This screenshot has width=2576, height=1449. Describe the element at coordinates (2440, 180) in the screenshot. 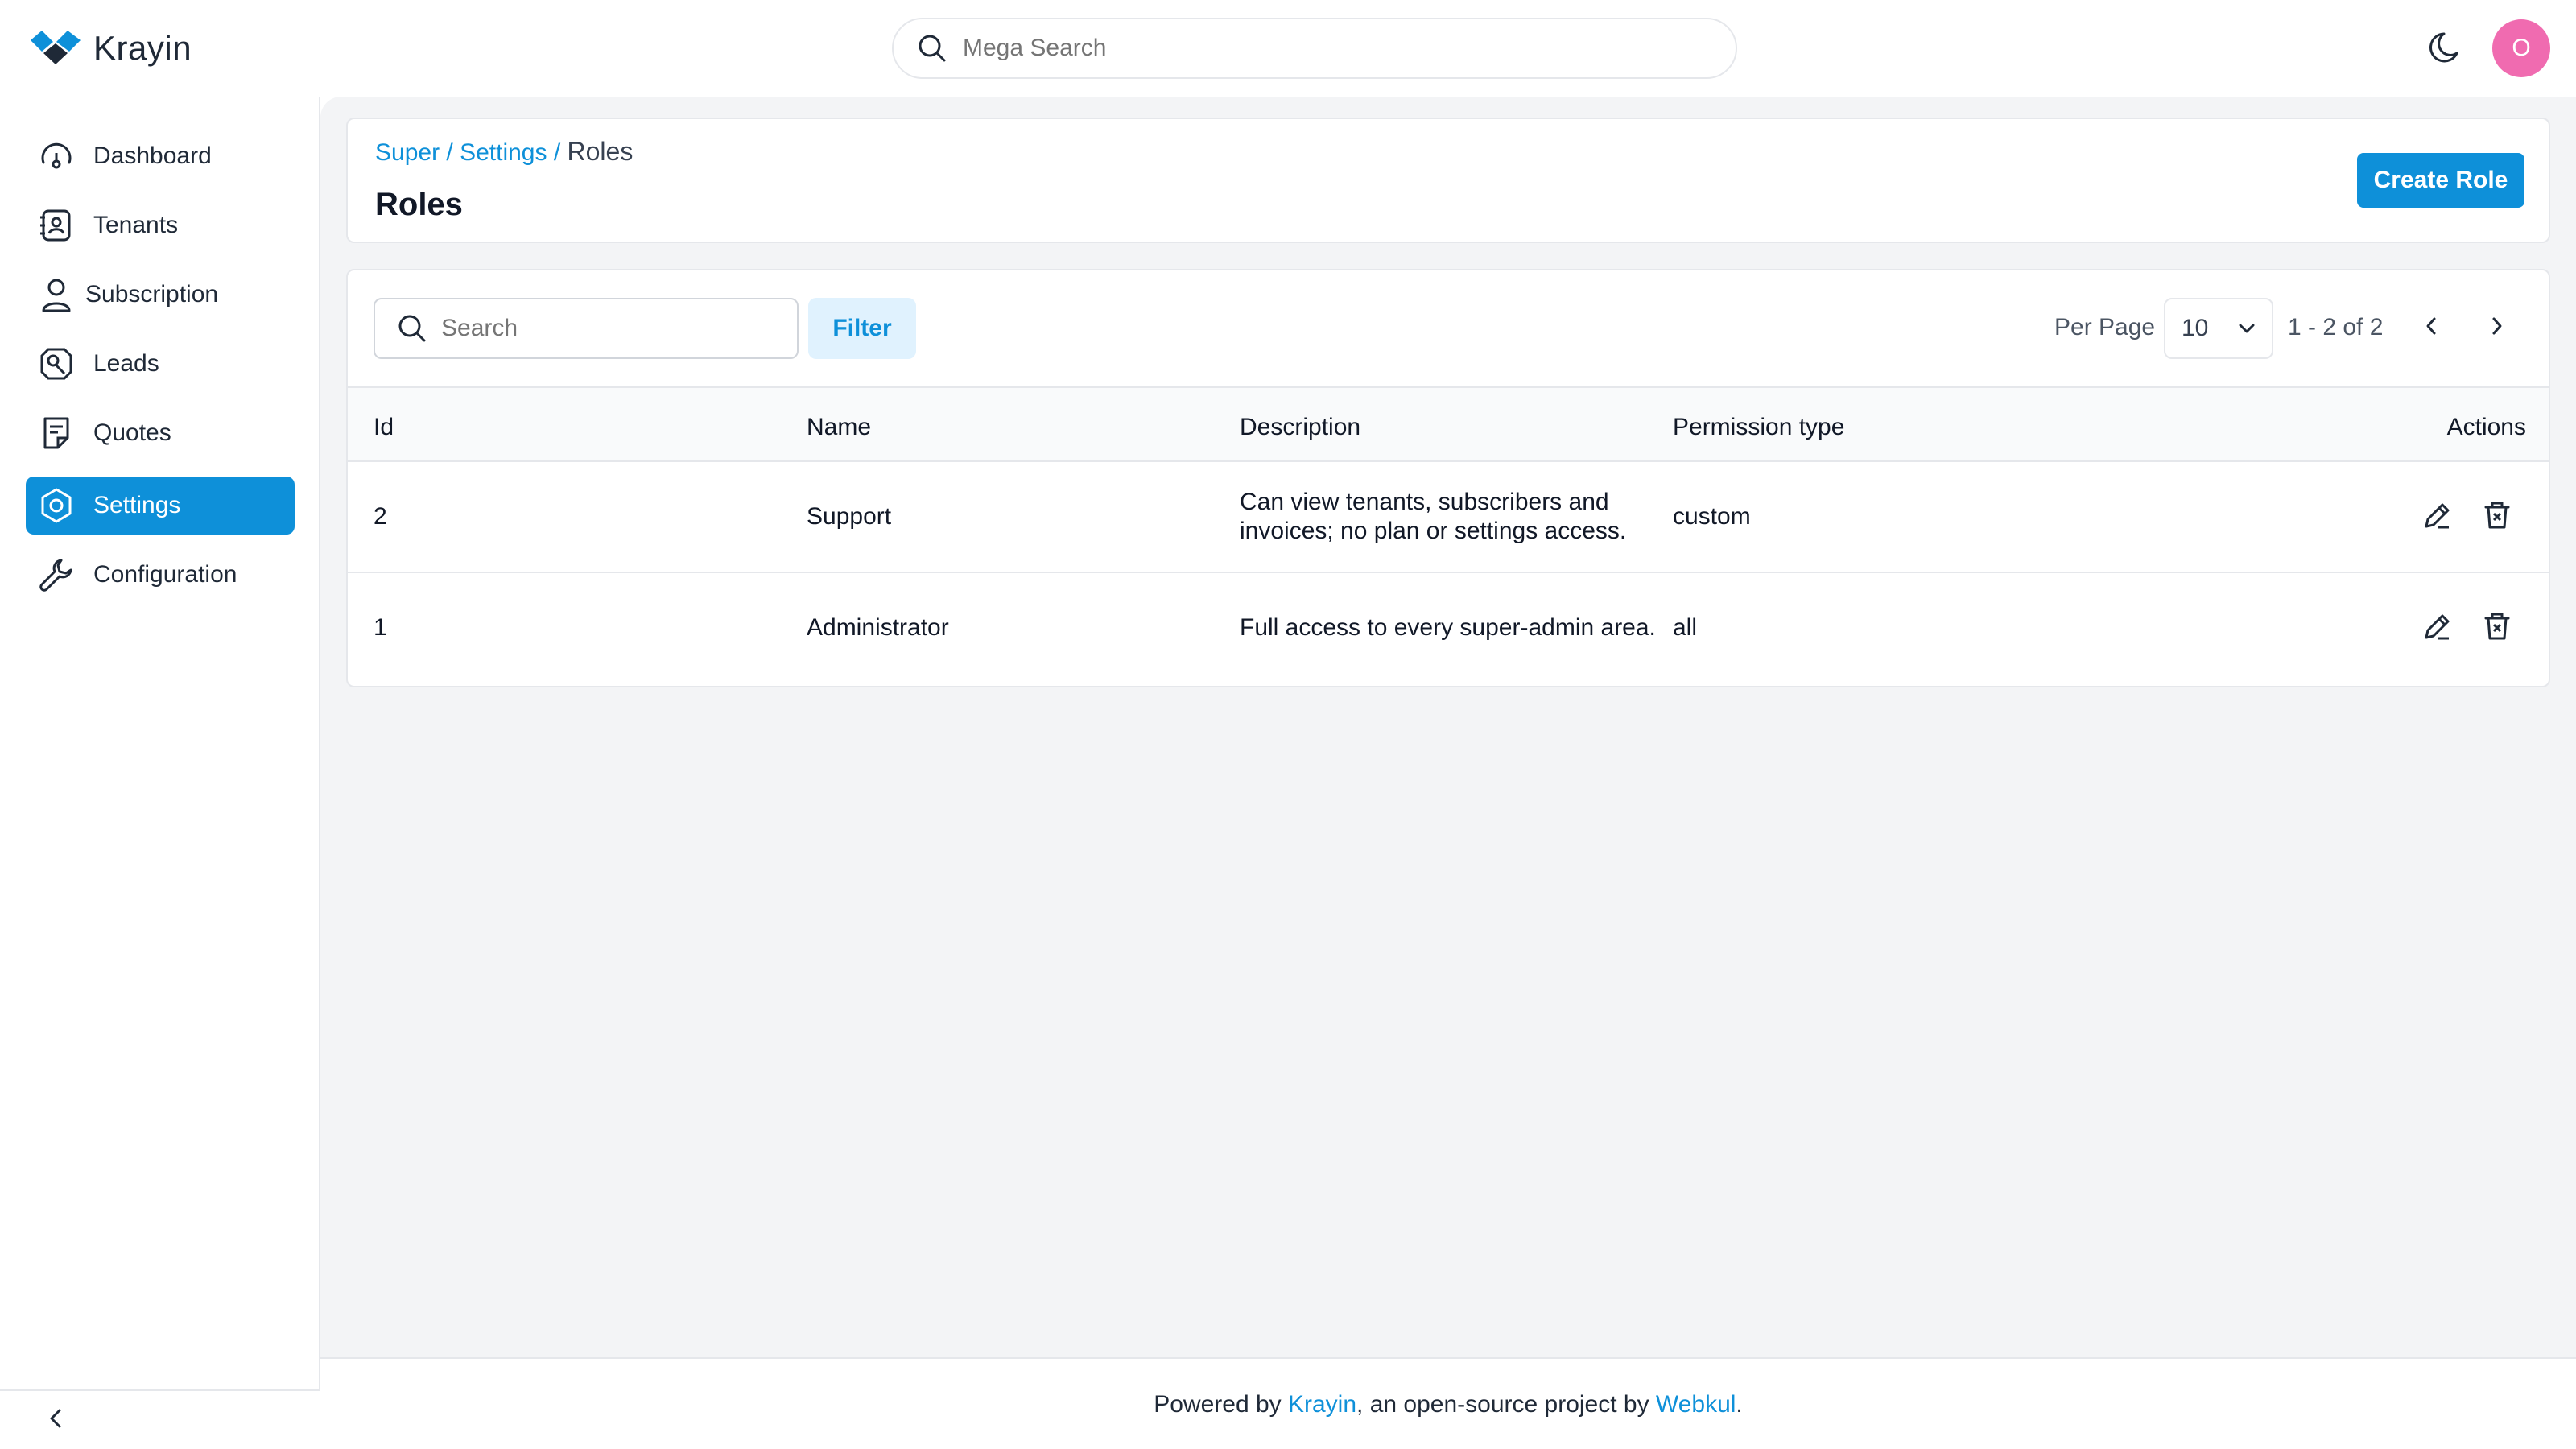

I see `create-role-button: Create Role` at that location.